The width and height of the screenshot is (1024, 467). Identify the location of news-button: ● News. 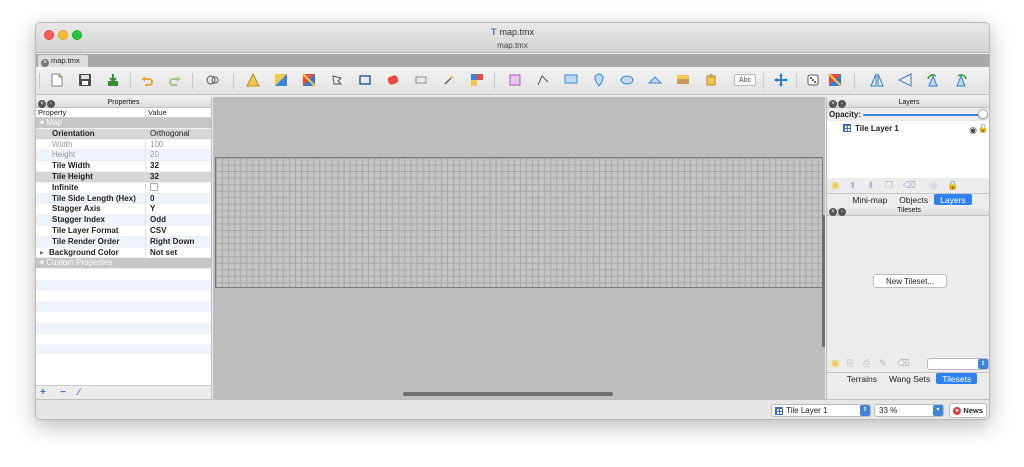
(968, 410).